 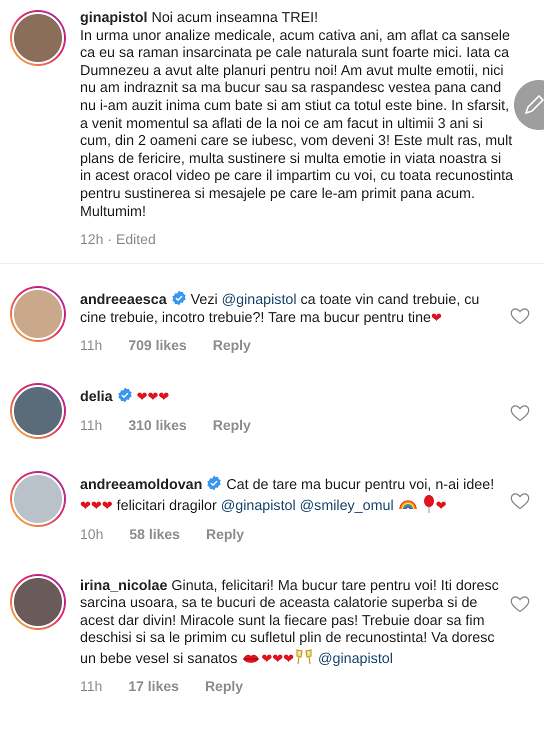 I want to click on like-count: 17 likes, so click(x=153, y=686).